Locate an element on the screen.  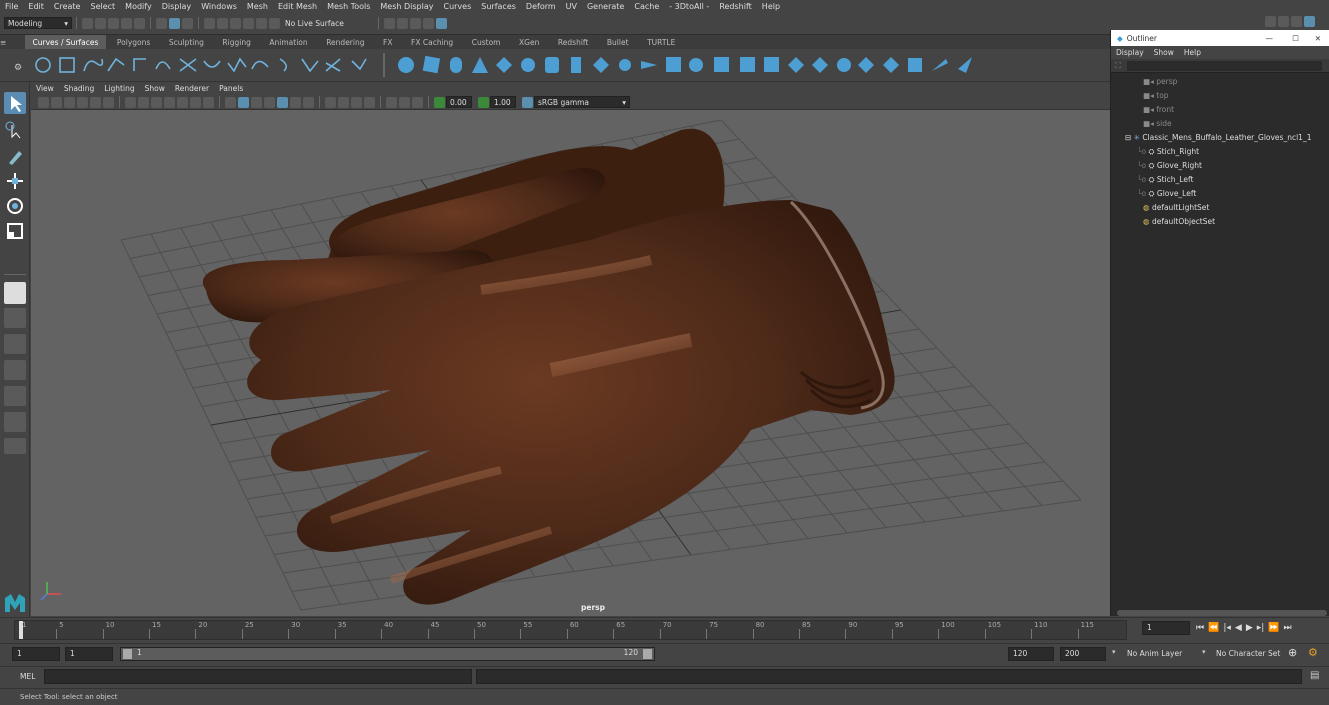
collapse-icon: ⊟ is located at coordinates (1129, 137).